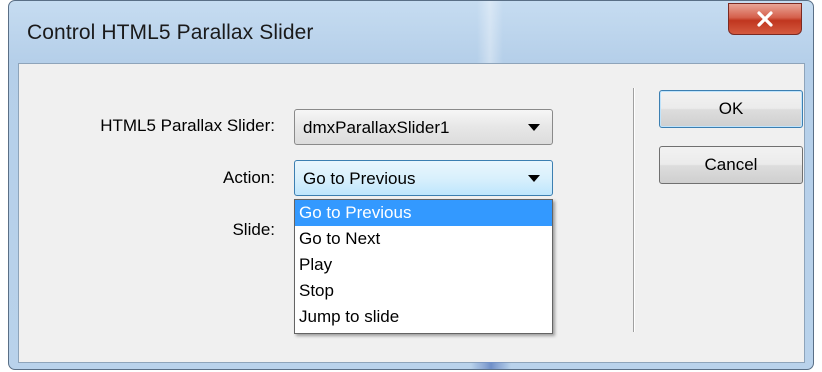 Image resolution: width=822 pixels, height=372 pixels. What do you see at coordinates (423, 317) in the screenshot?
I see `dropdown-option: Jump to slide` at bounding box center [423, 317].